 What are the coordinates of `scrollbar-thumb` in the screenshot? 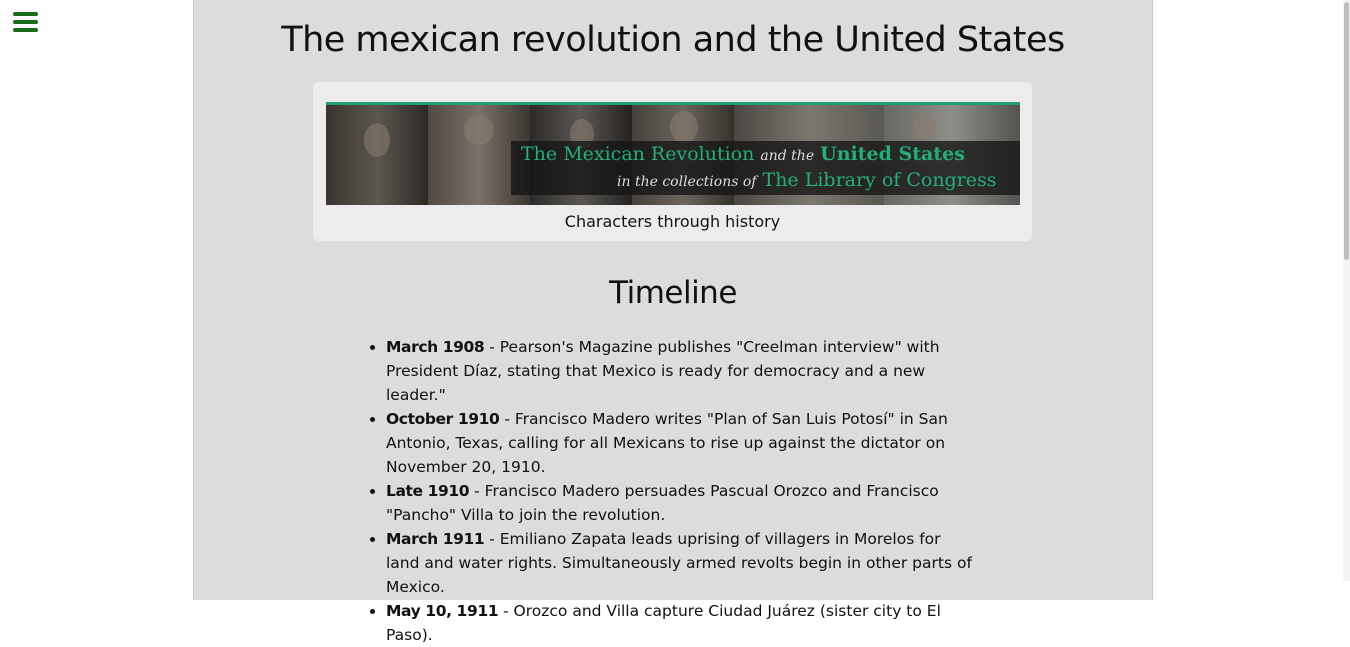 It's located at (1346, 131).